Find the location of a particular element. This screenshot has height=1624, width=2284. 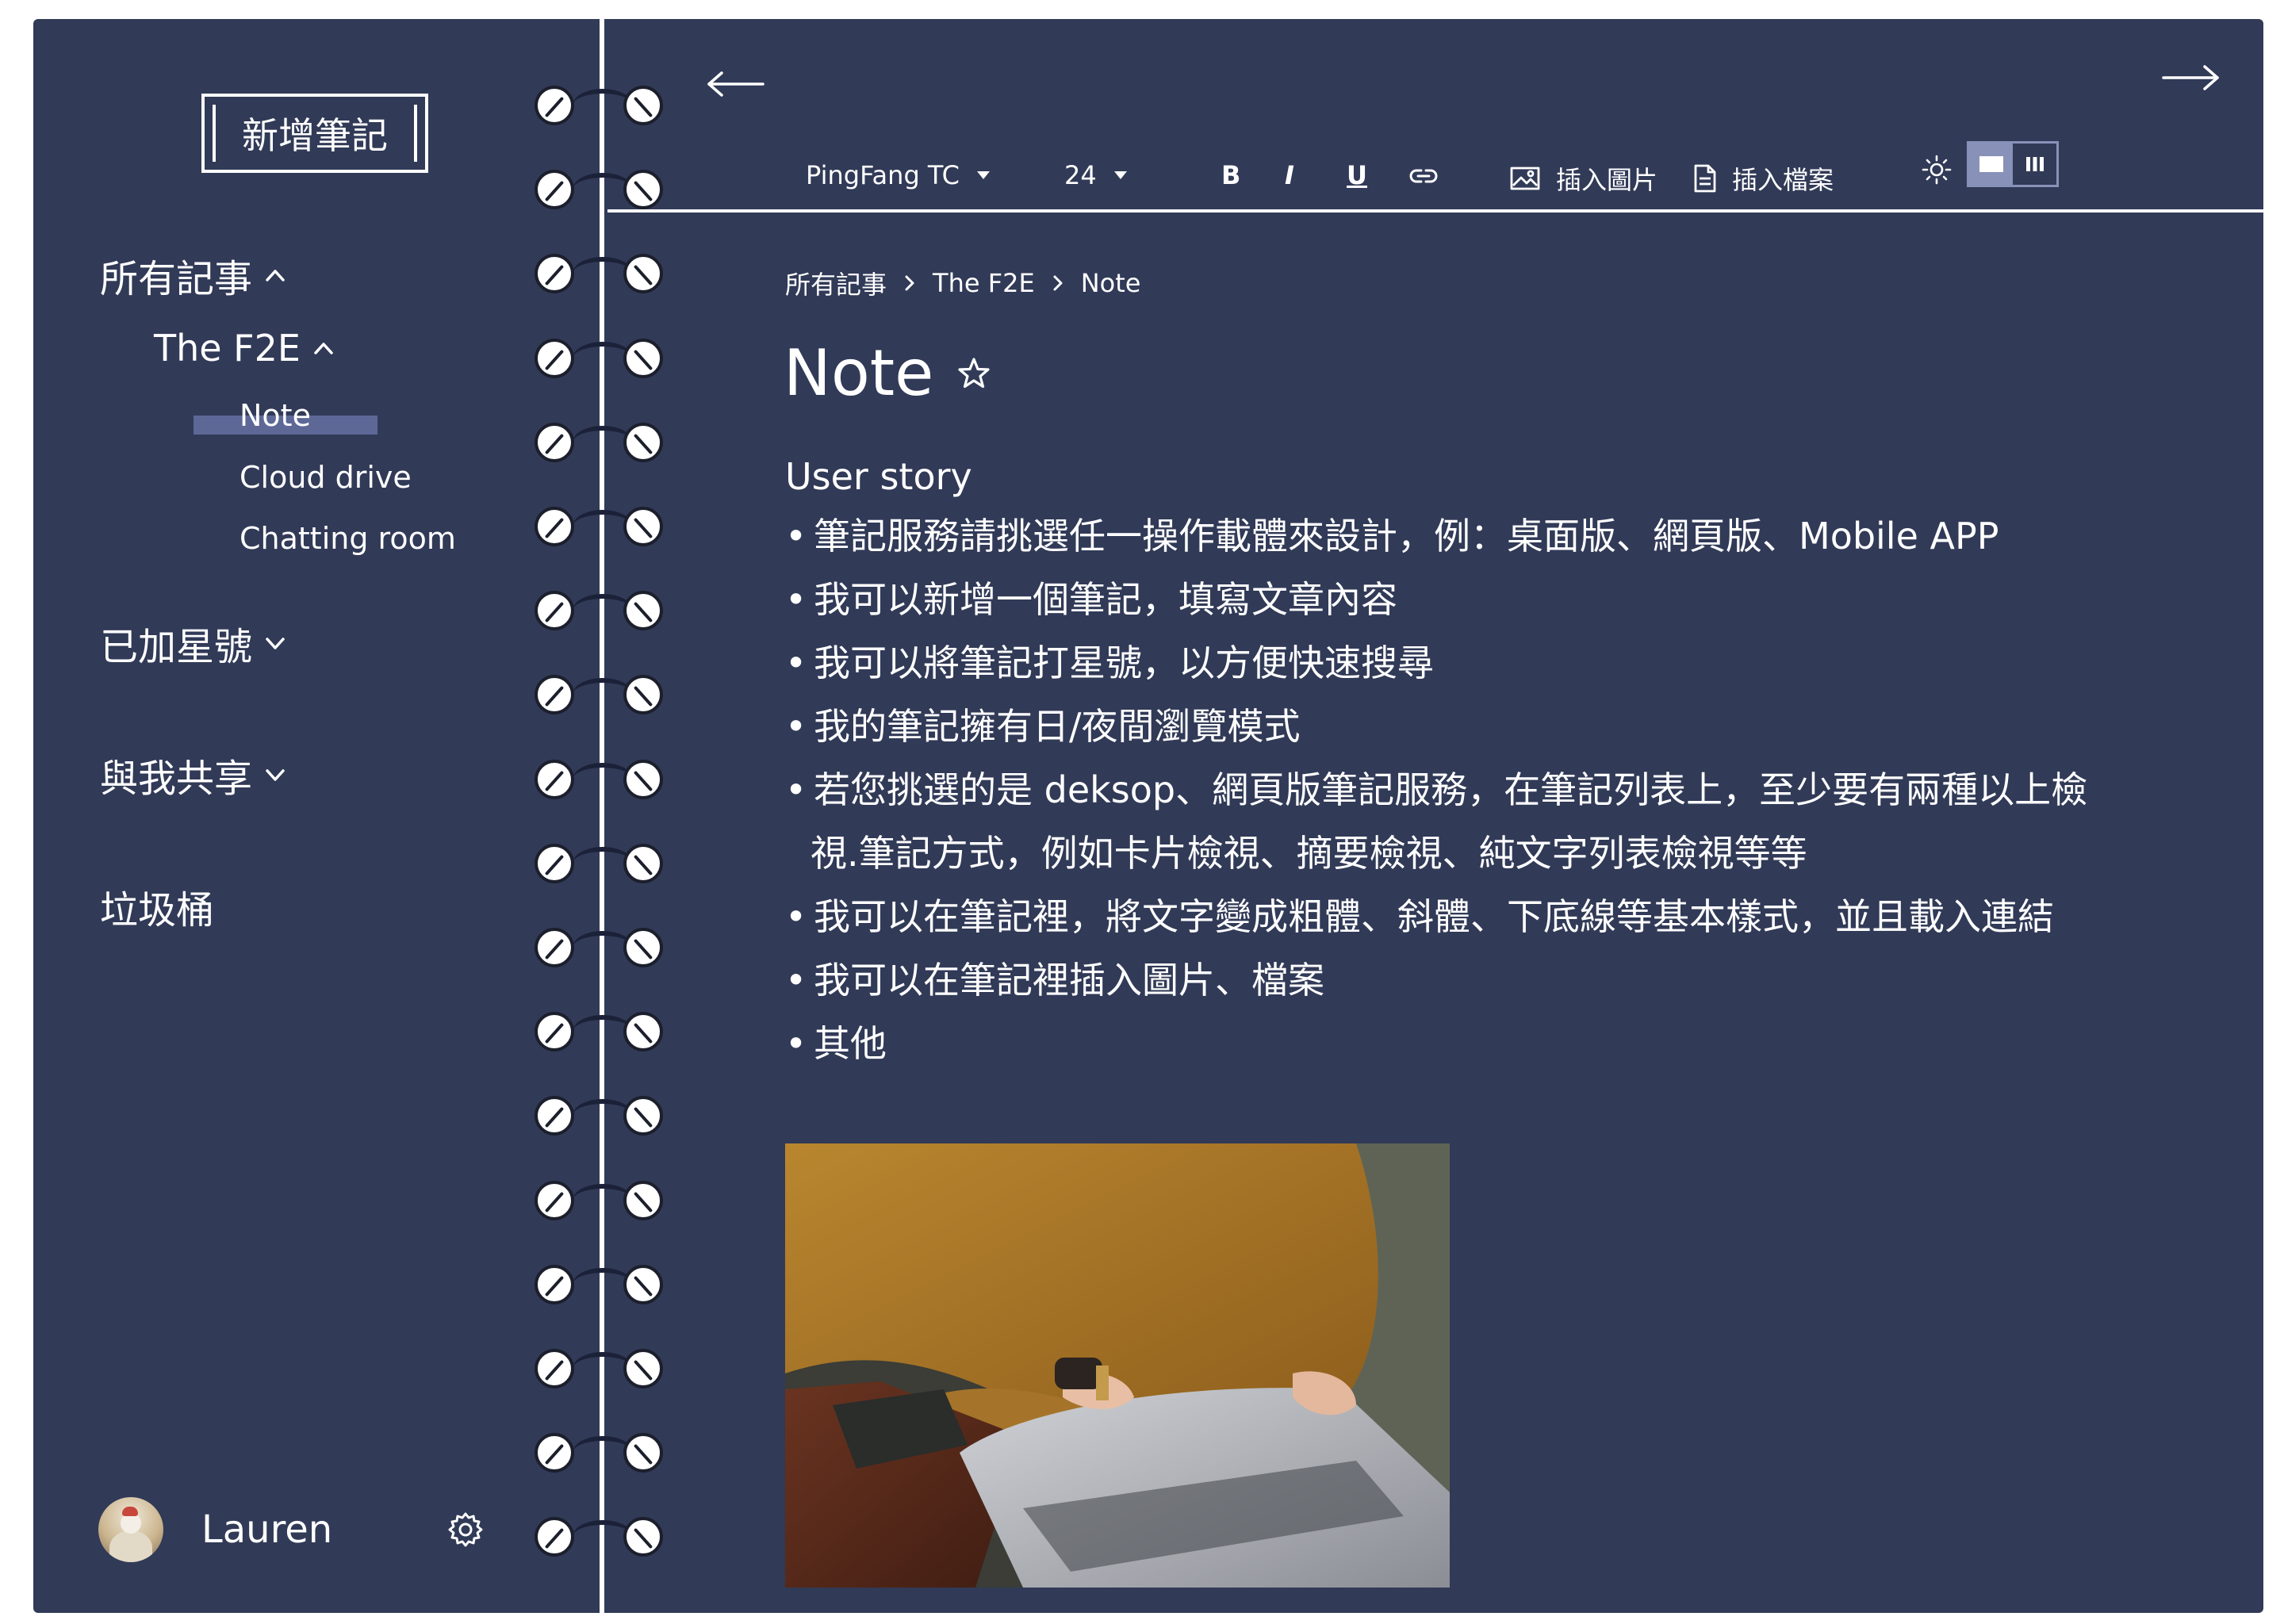

nav-note-label: Cloud drive is located at coordinates (326, 477).